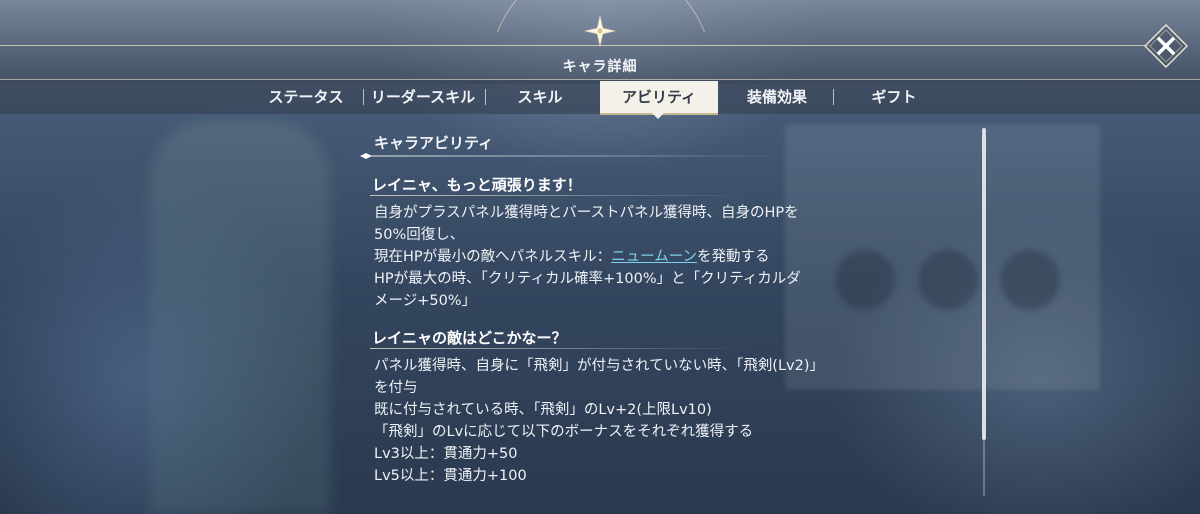  Describe the element at coordinates (450, 476) in the screenshot. I see `ability-text-line: Lv5以上：貫通力+100` at that location.